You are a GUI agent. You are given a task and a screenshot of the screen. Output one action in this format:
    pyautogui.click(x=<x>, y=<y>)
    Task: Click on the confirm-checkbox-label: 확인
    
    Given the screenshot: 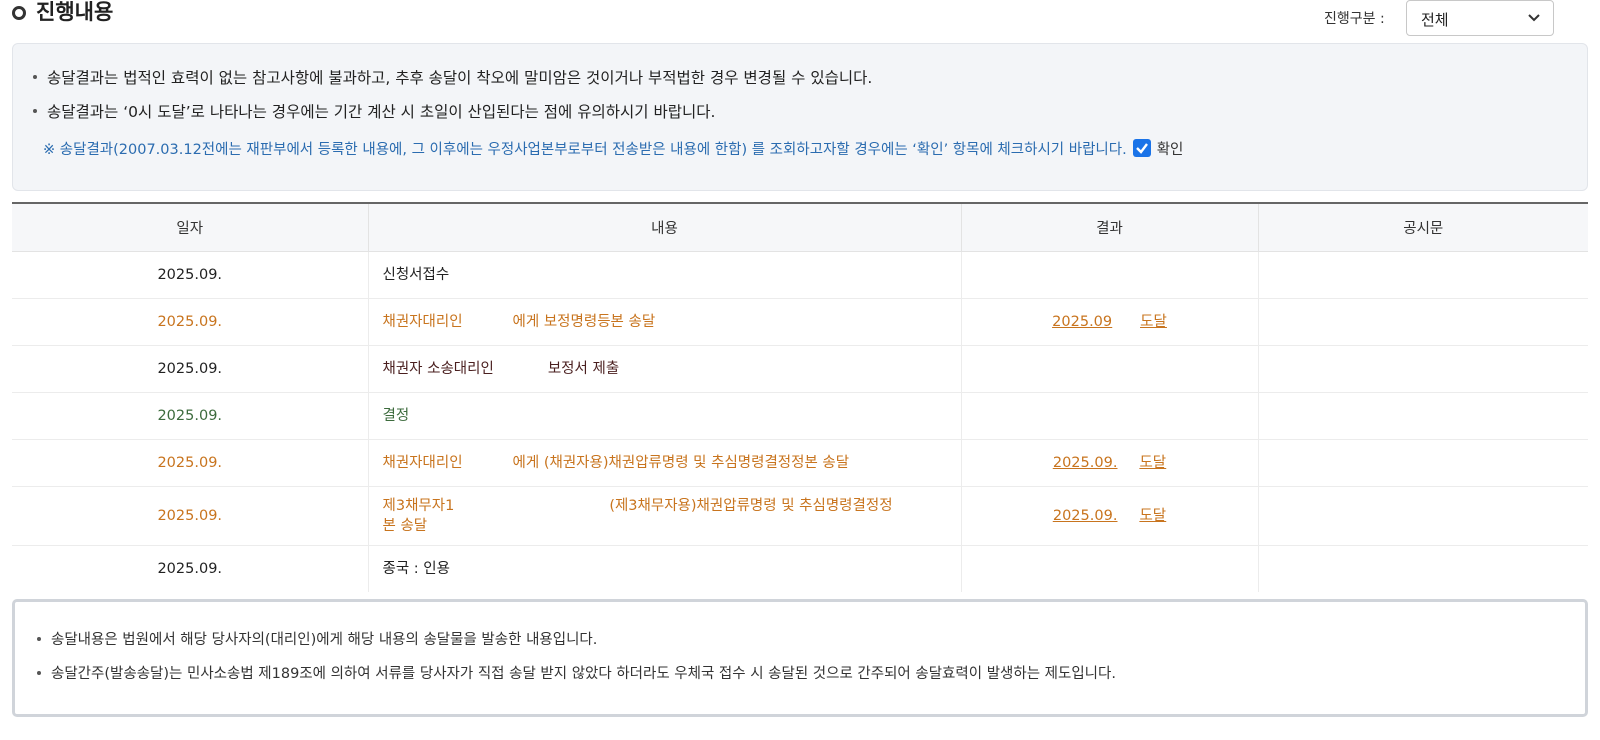 What is the action you would take?
    pyautogui.click(x=1170, y=150)
    